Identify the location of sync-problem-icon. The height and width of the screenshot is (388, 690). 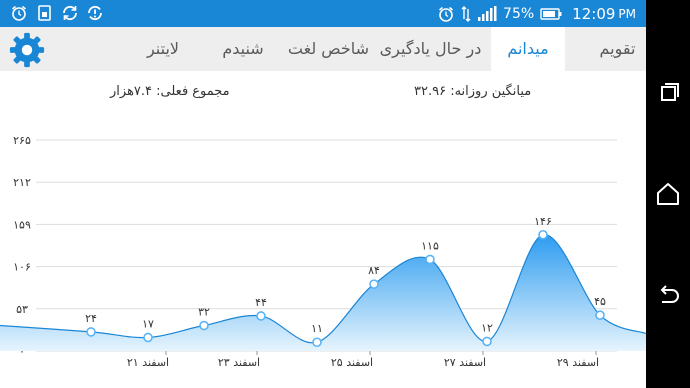
(95, 13).